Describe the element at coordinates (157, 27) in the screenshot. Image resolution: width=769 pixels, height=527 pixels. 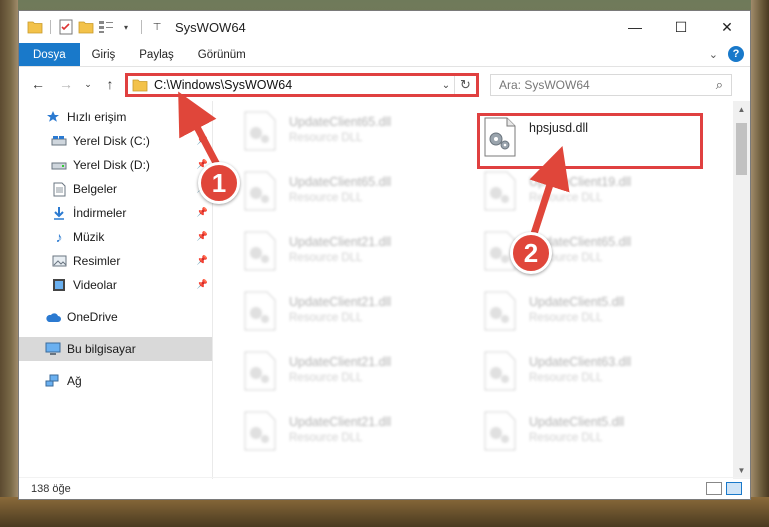
I see `customize-qat-icon: ⊤` at that location.